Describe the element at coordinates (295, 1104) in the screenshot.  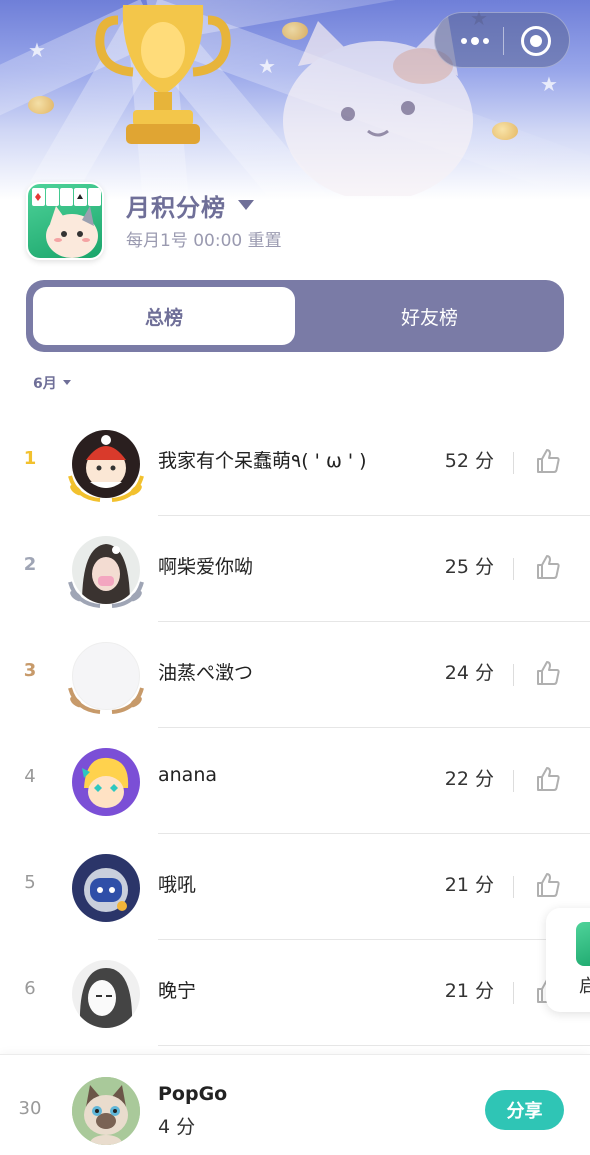
I see `my-rank-bar: 30 PopGo 4 分 分享` at that location.